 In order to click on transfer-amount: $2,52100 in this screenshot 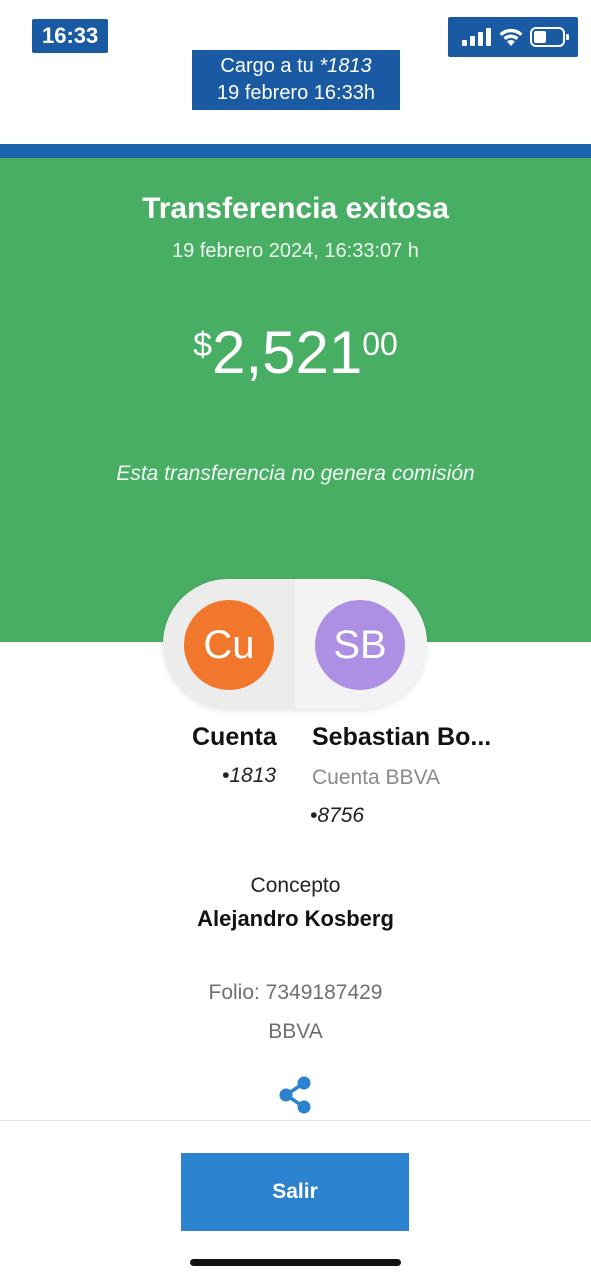, I will do `click(295, 358)`.